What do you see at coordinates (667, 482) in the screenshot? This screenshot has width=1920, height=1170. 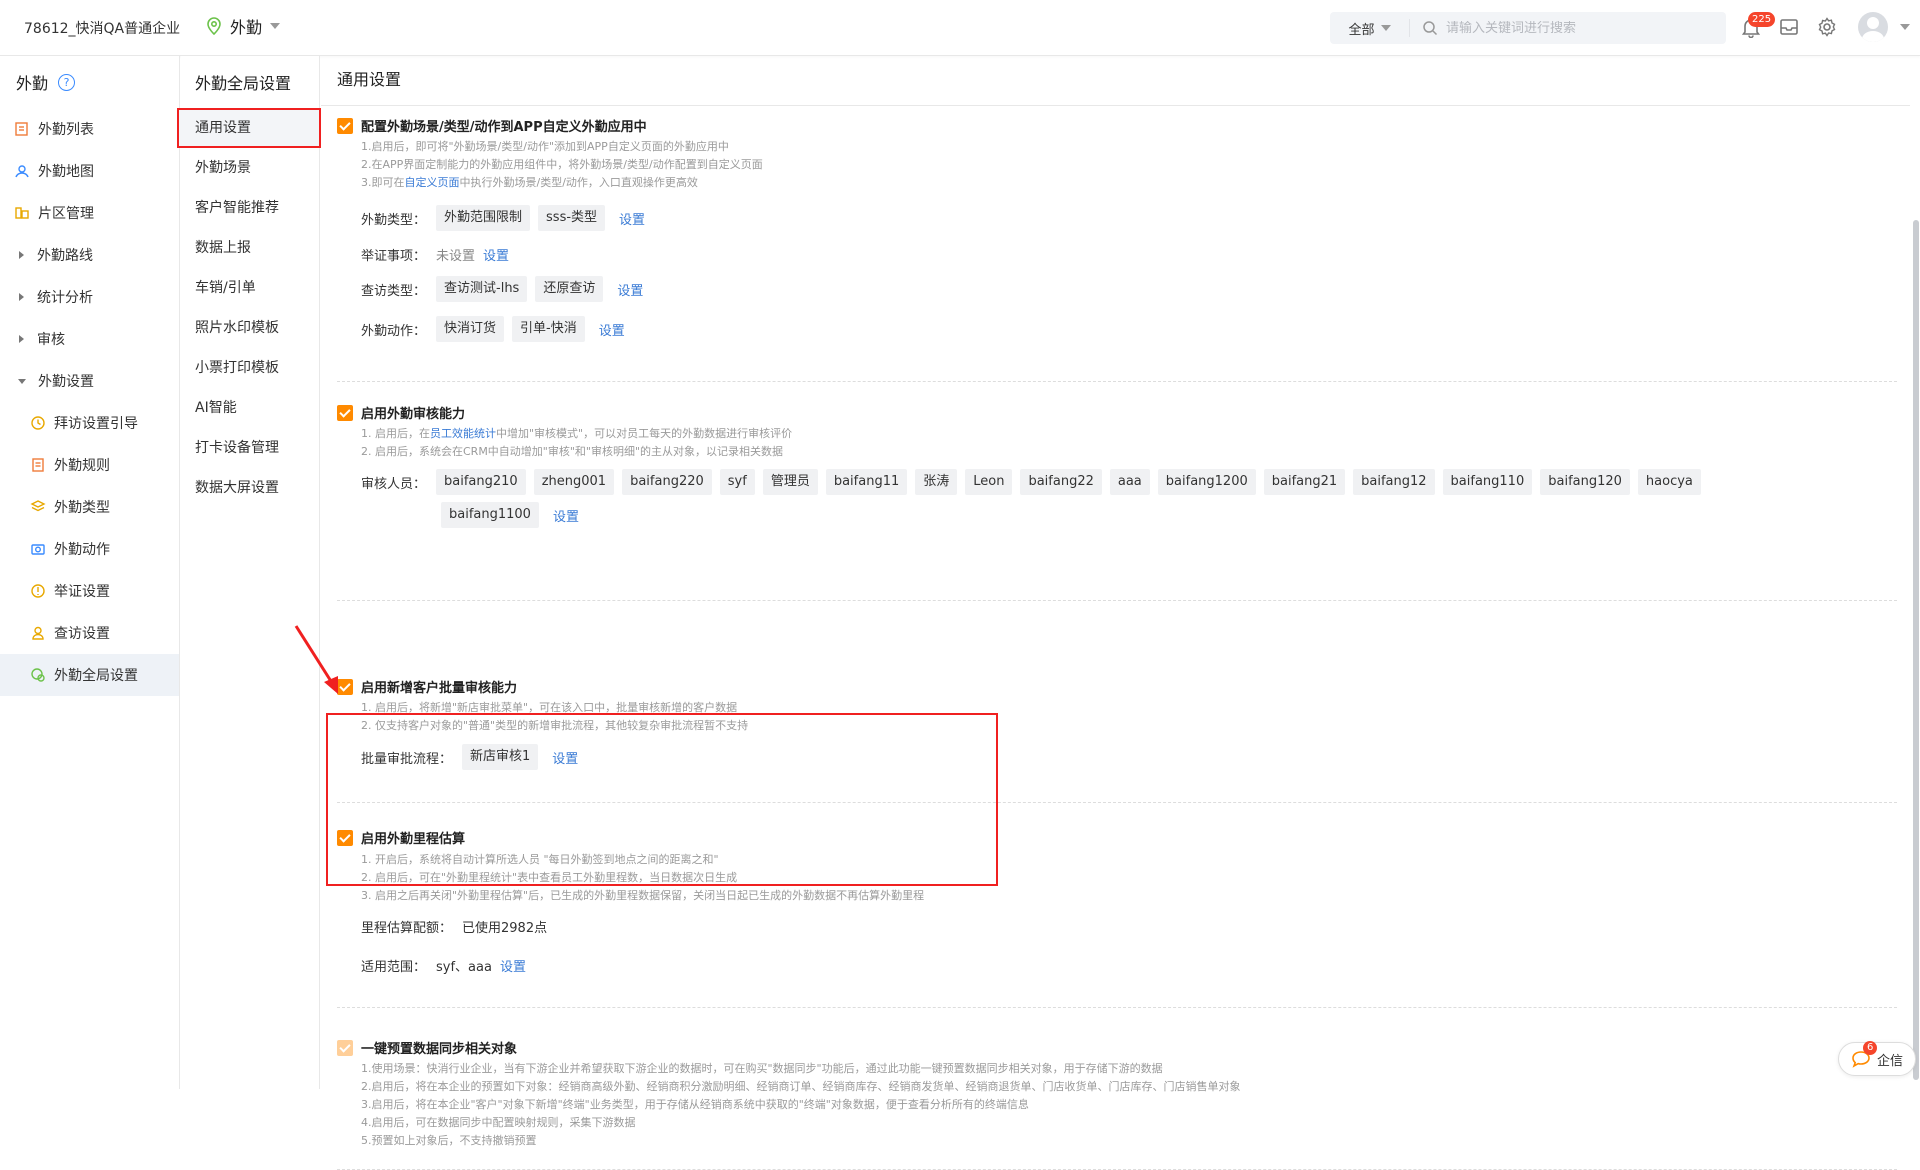 I see `reviewer-tag: baifang220` at bounding box center [667, 482].